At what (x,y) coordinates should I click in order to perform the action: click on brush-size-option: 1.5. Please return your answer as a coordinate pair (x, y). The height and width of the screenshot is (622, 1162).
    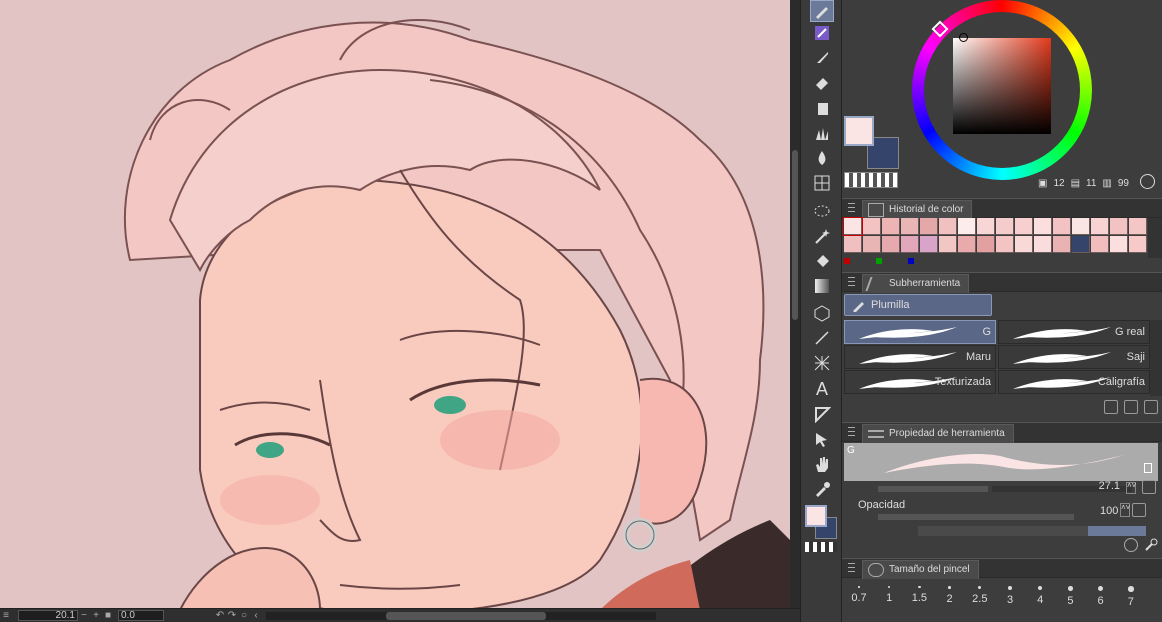
    Looking at the image, I should click on (919, 600).